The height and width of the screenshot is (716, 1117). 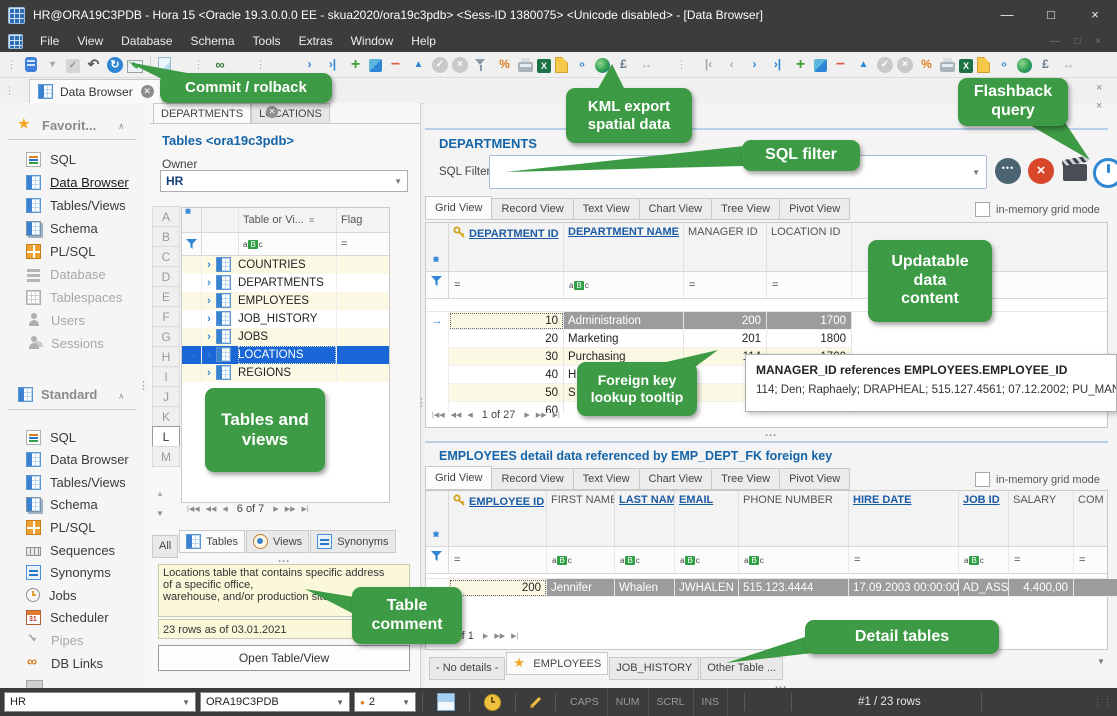 What do you see at coordinates (423, 41) in the screenshot?
I see `menu-item: Help` at bounding box center [423, 41].